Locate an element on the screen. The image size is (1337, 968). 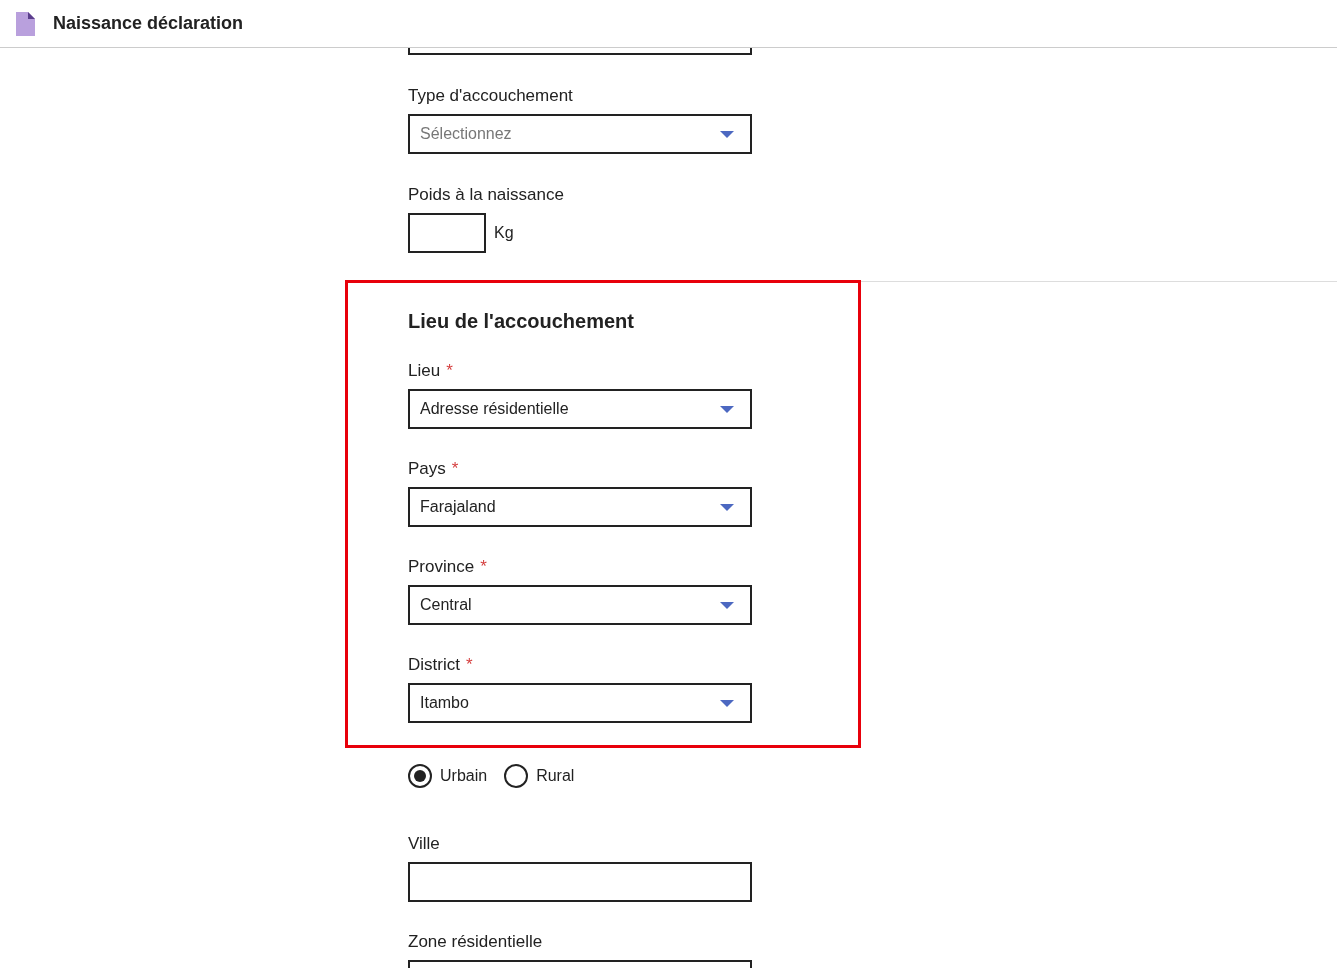
select-field: Central is located at coordinates (580, 605).